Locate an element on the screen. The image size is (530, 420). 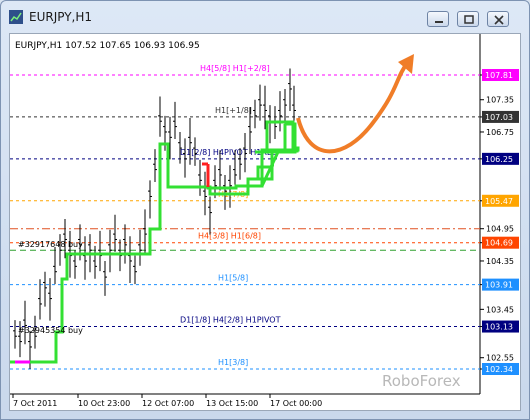
time-label: 10 Oct 23:00 is located at coordinates (104, 403).